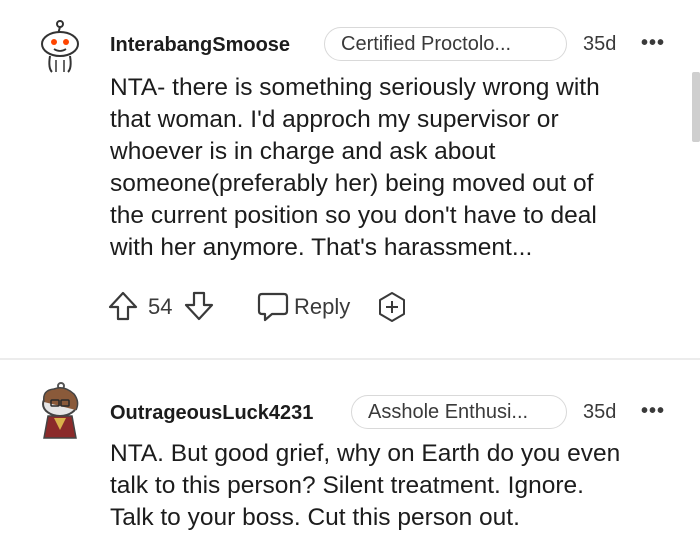  I want to click on reply-icon, so click(273, 307).